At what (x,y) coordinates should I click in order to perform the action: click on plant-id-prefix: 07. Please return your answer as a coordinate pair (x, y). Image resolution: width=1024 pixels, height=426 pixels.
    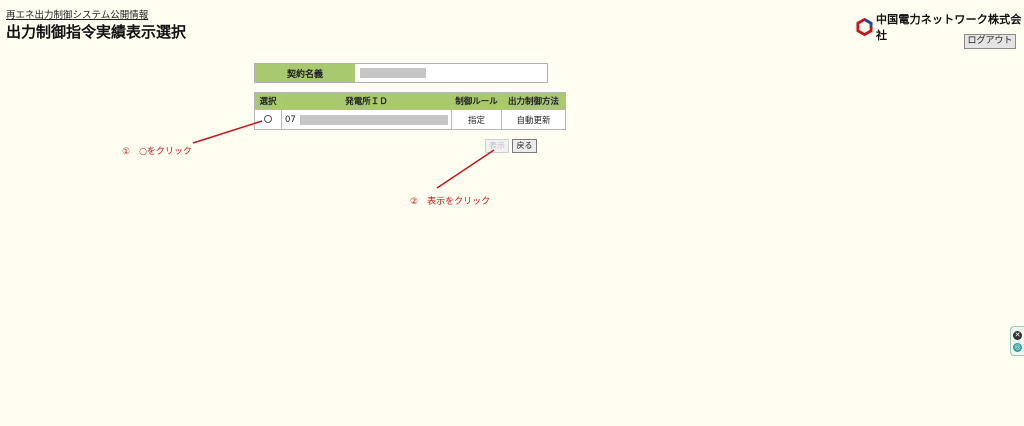
    Looking at the image, I should click on (290, 119).